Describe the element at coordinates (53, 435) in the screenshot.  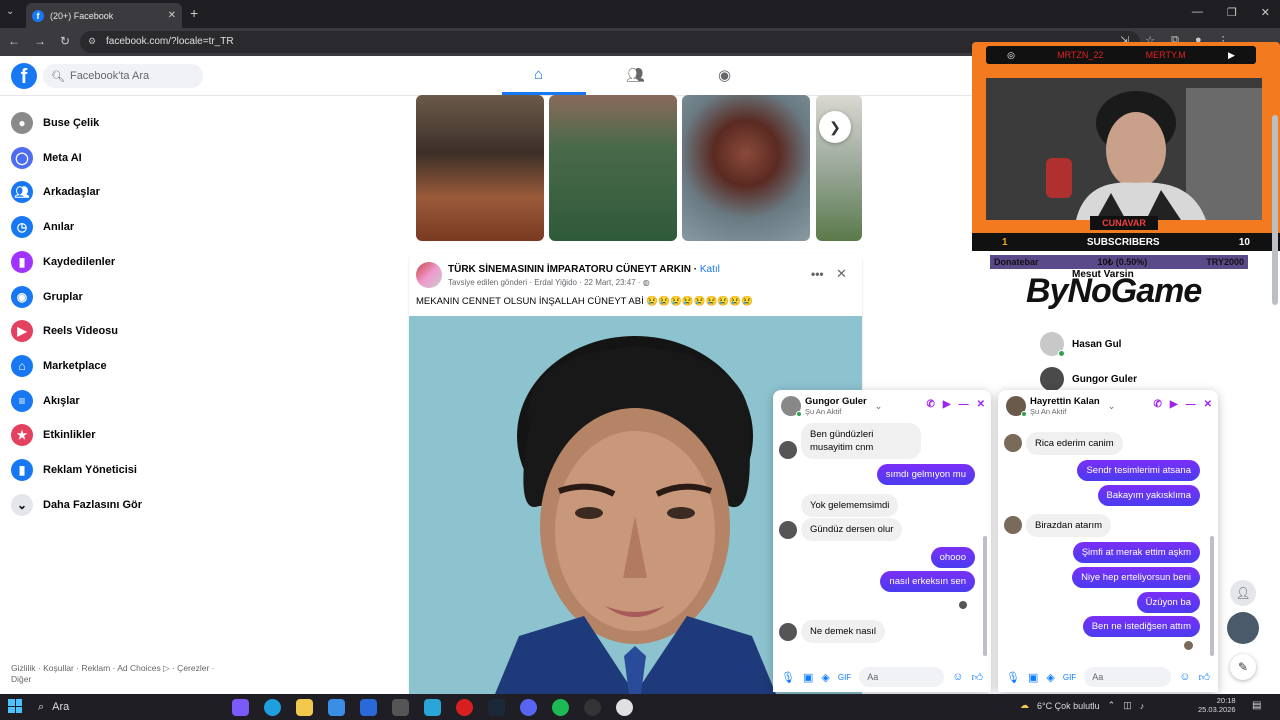
I see `sidebar-item: ★ Etkinlikler` at that location.